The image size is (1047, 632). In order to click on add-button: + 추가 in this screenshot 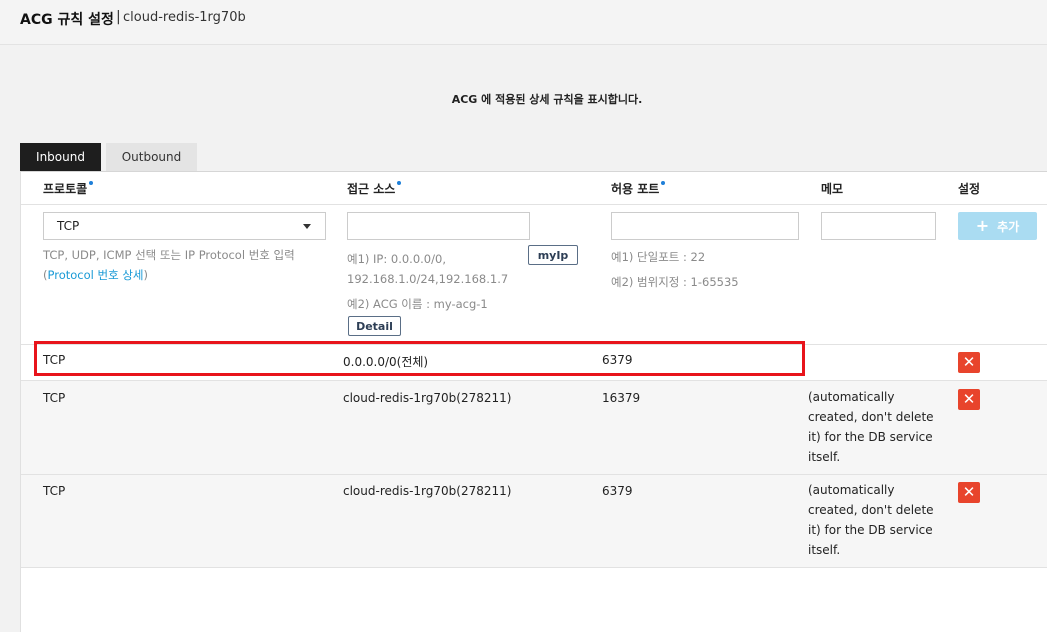, I will do `click(997, 226)`.